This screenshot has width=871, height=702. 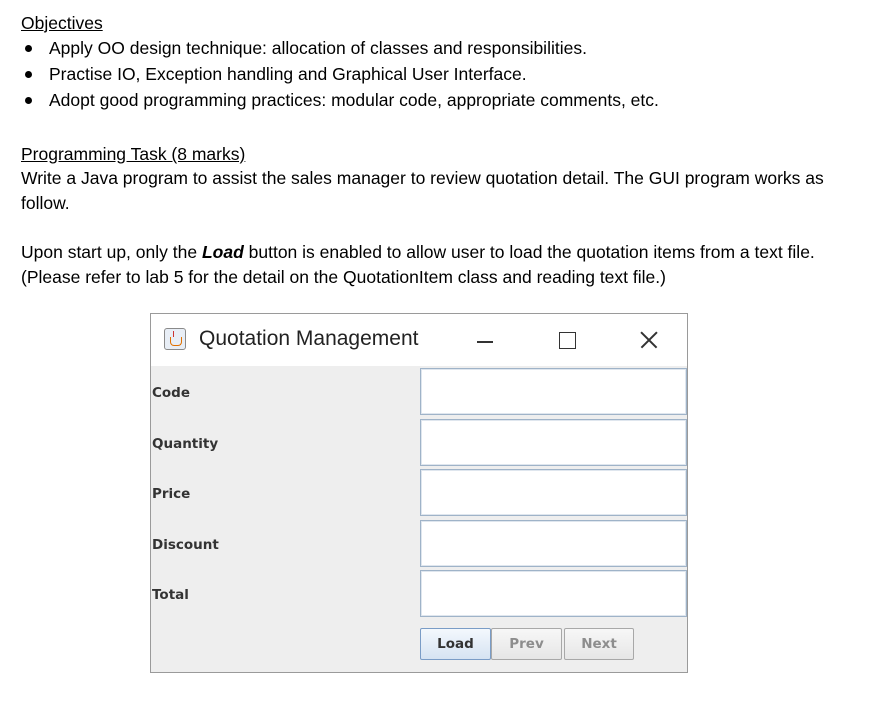 What do you see at coordinates (171, 393) in the screenshot?
I see `code-label: Code` at bounding box center [171, 393].